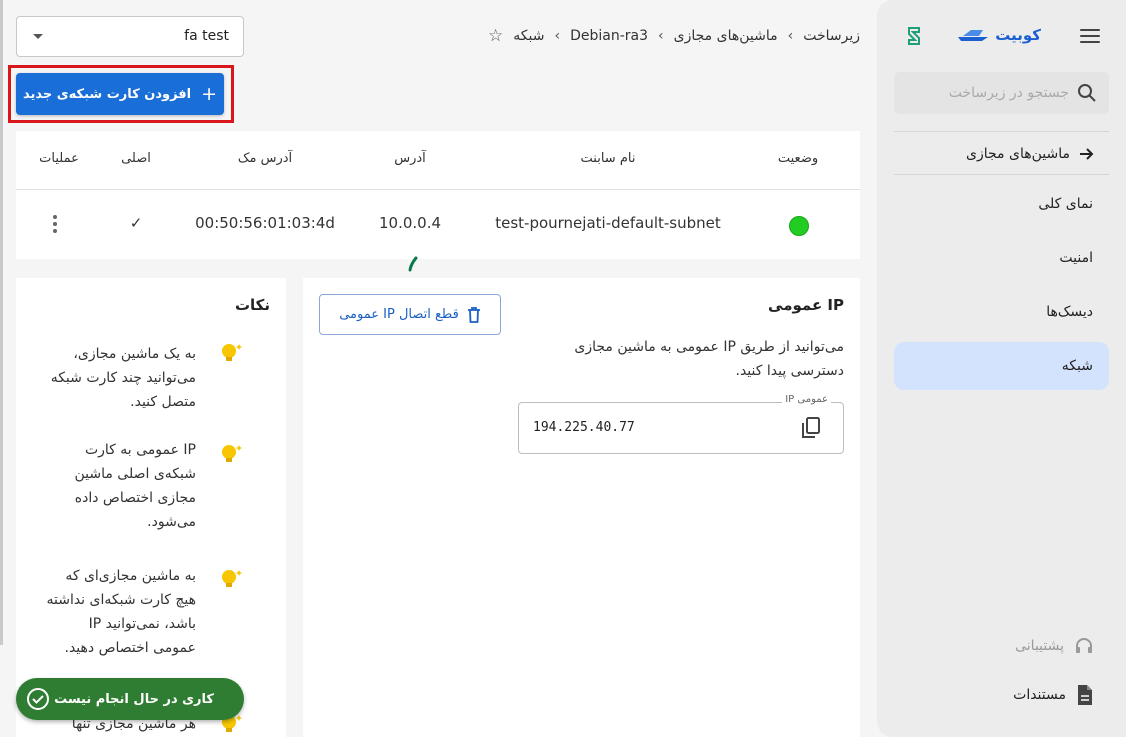 This screenshot has width=1126, height=737. I want to click on caret-down-icon, so click(38, 36).